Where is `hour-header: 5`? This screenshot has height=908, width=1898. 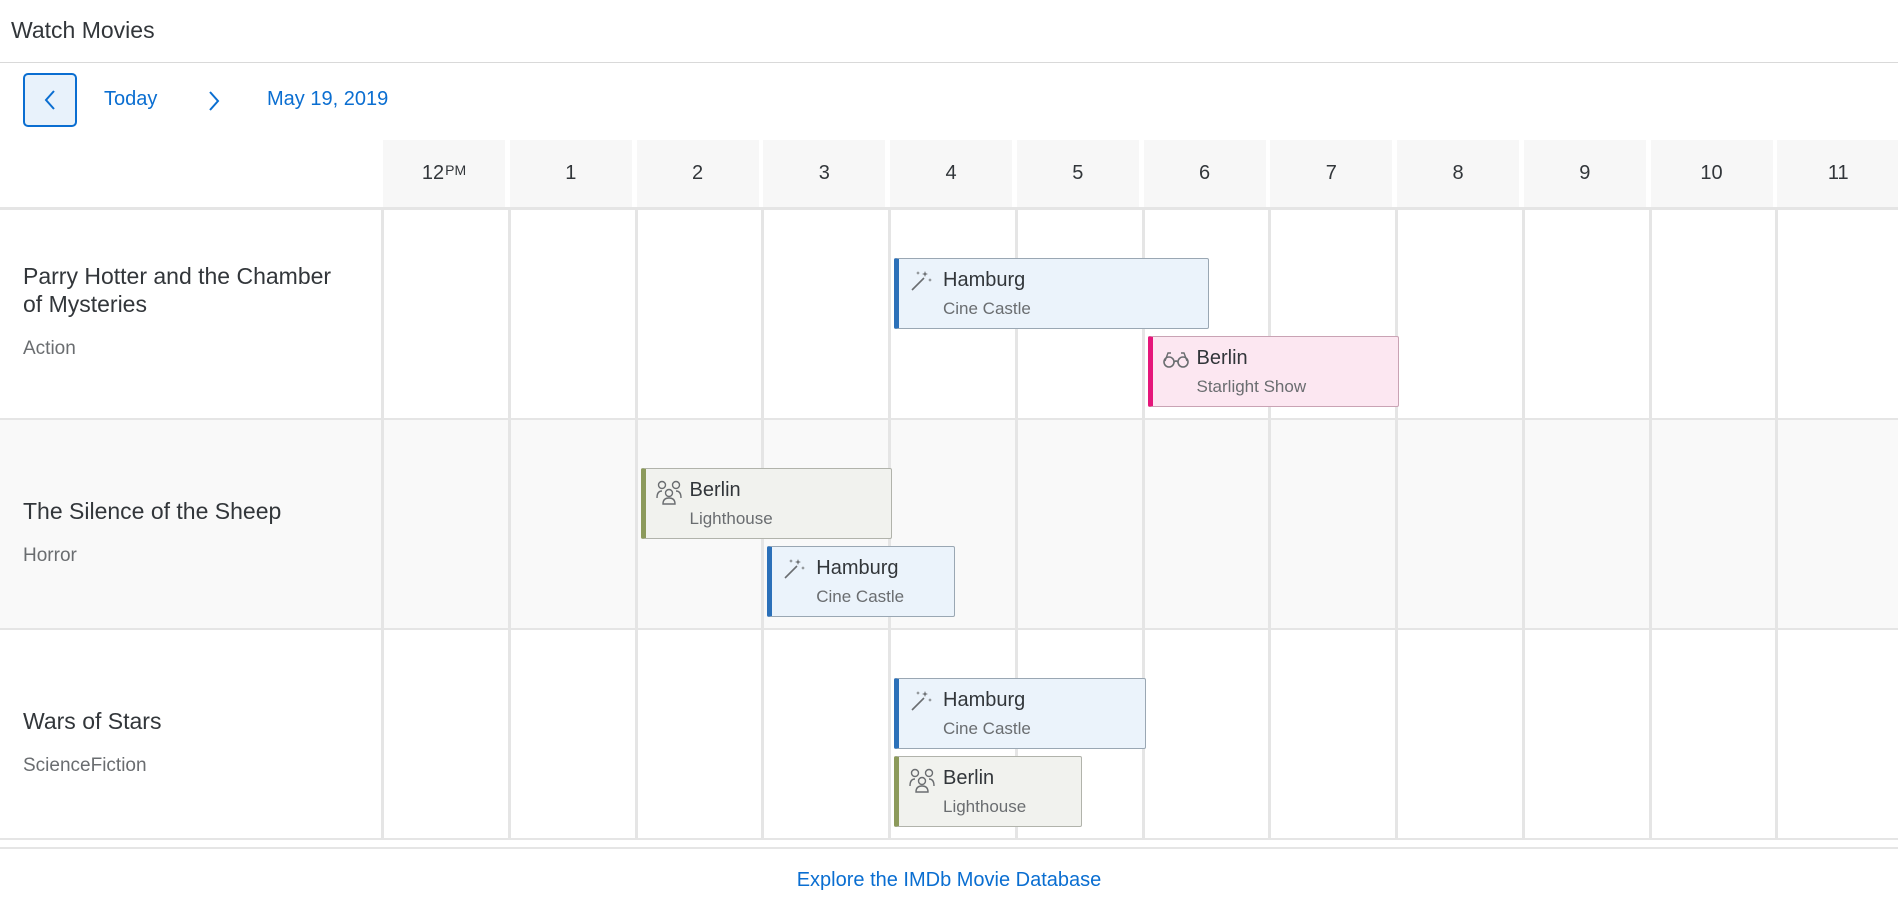 hour-header: 5 is located at coordinates (1077, 173).